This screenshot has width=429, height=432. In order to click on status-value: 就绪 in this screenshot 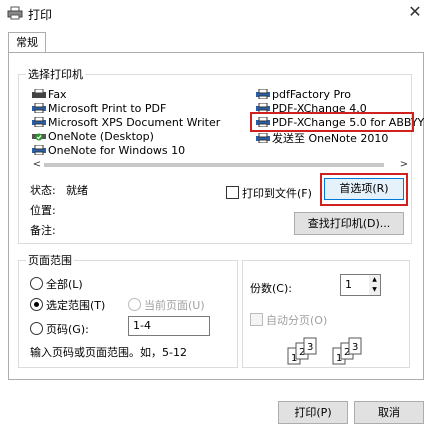, I will do `click(77, 190)`.